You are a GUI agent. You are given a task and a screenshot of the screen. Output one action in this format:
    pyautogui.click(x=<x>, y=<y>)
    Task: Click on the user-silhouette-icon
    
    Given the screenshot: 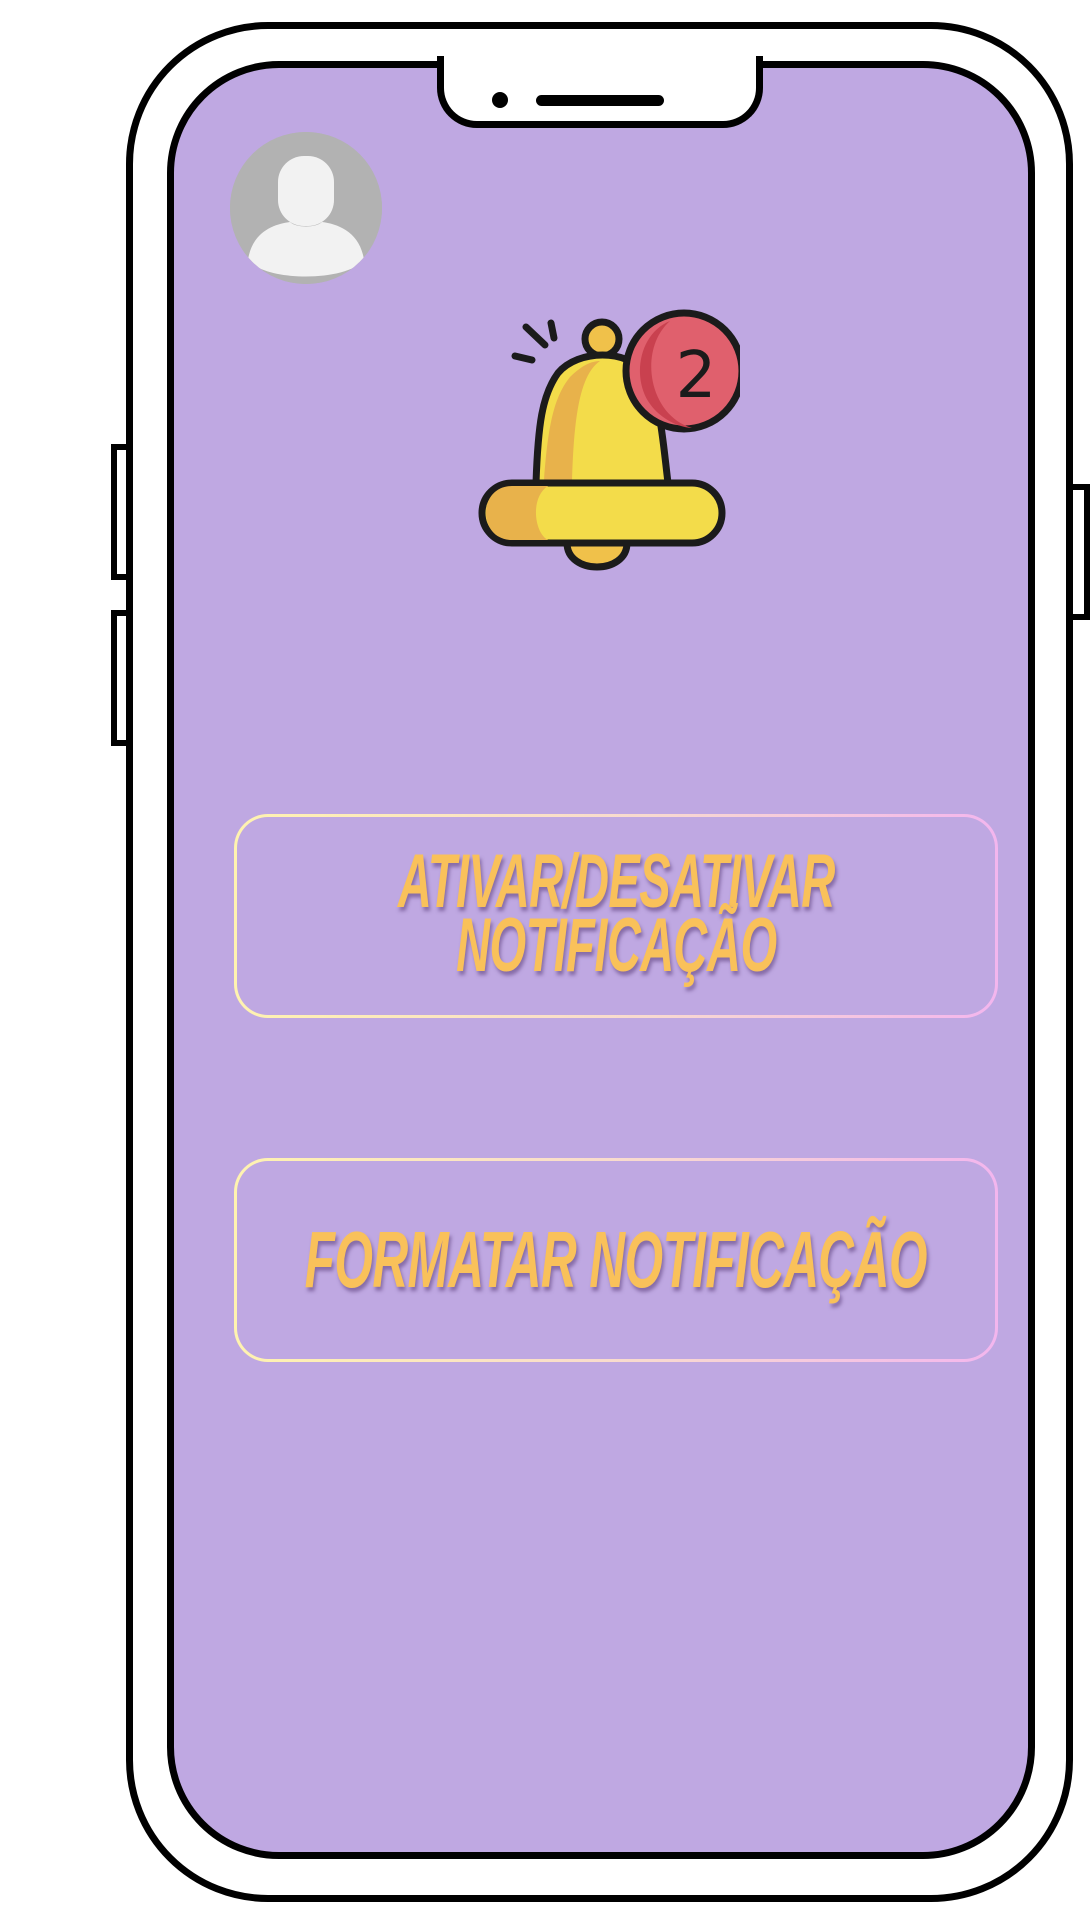 What is the action you would take?
    pyautogui.click(x=306, y=208)
    